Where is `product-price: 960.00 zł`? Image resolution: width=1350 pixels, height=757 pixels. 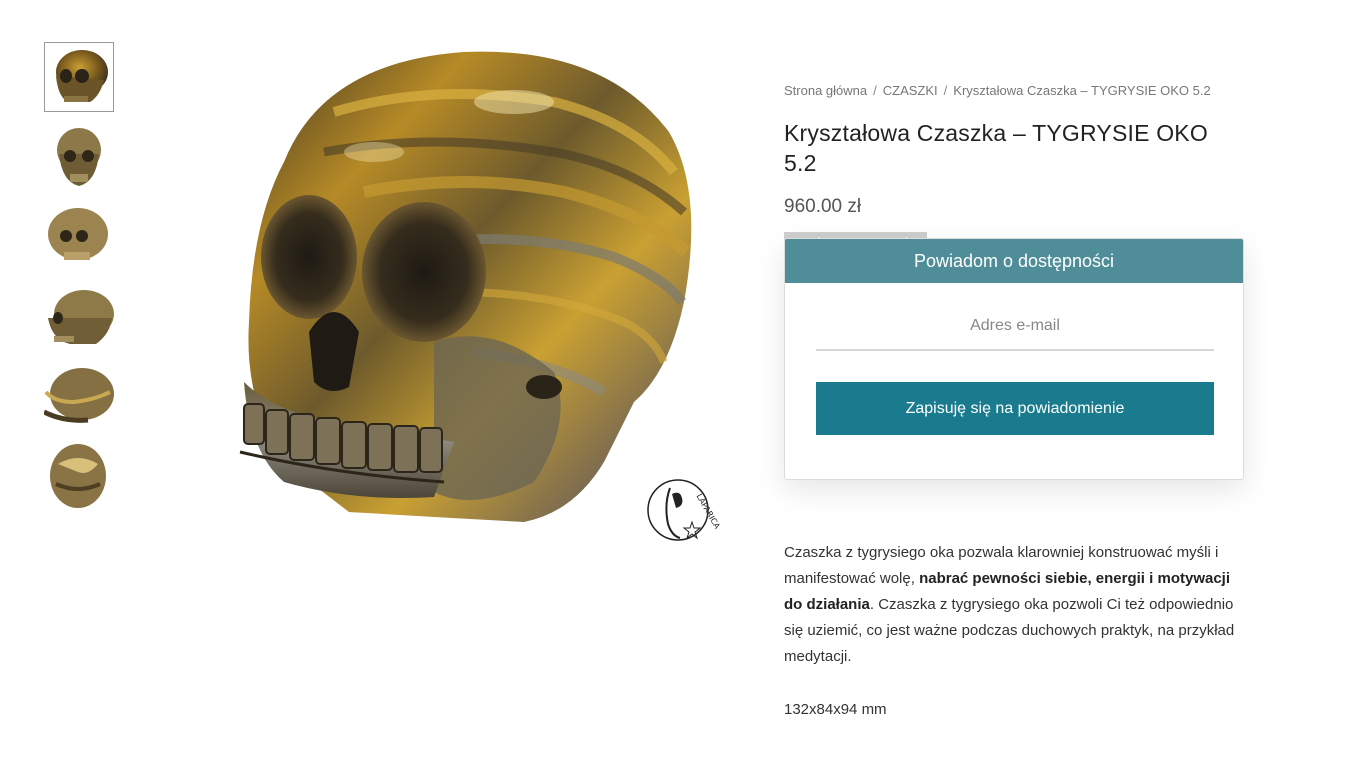
product-price: 960.00 zł is located at coordinates (823, 206).